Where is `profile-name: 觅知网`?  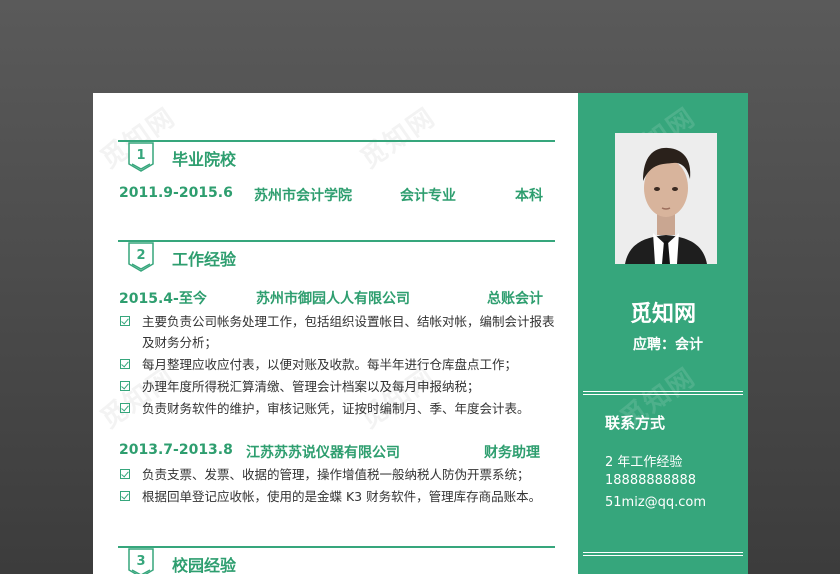 profile-name: 觅知网 is located at coordinates (662, 314).